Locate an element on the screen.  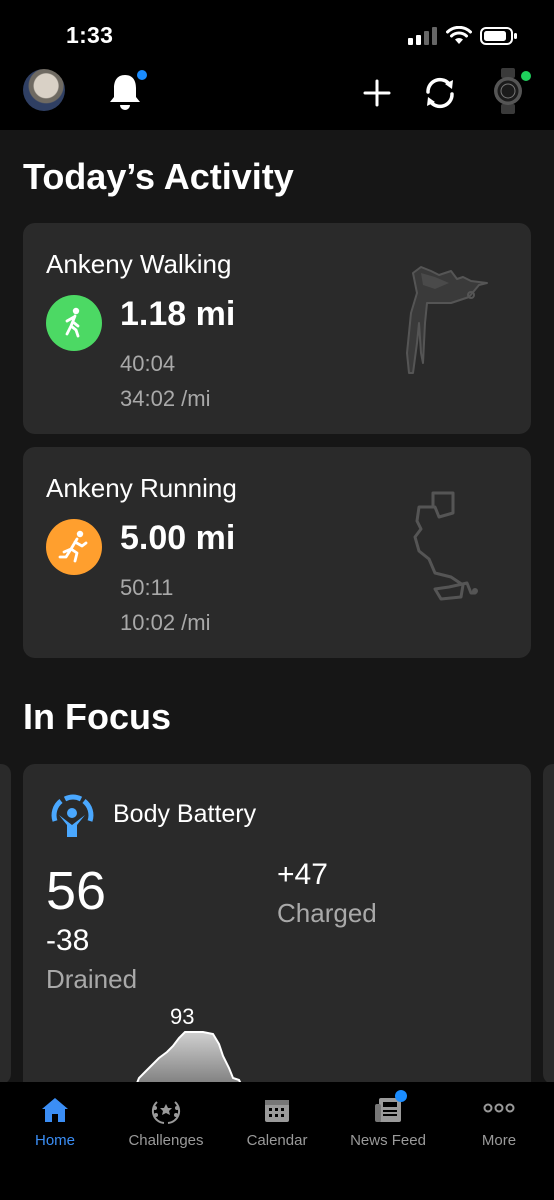
body-battery-title: Body Battery is located at coordinates (185, 814).